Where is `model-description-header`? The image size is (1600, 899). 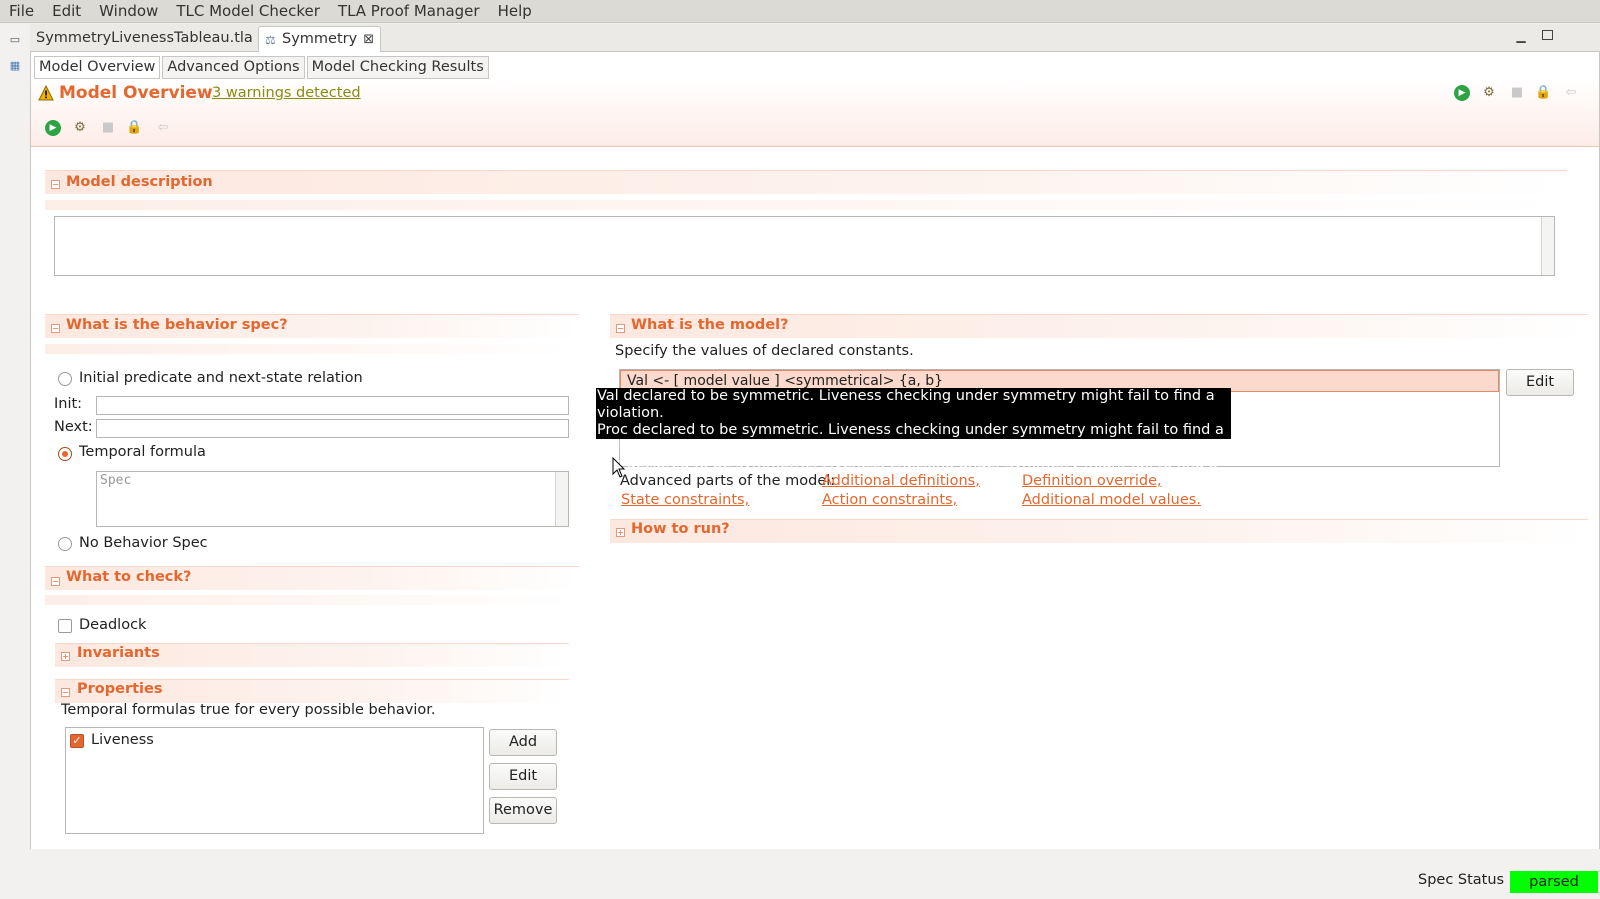 model-description-header is located at coordinates (806, 182).